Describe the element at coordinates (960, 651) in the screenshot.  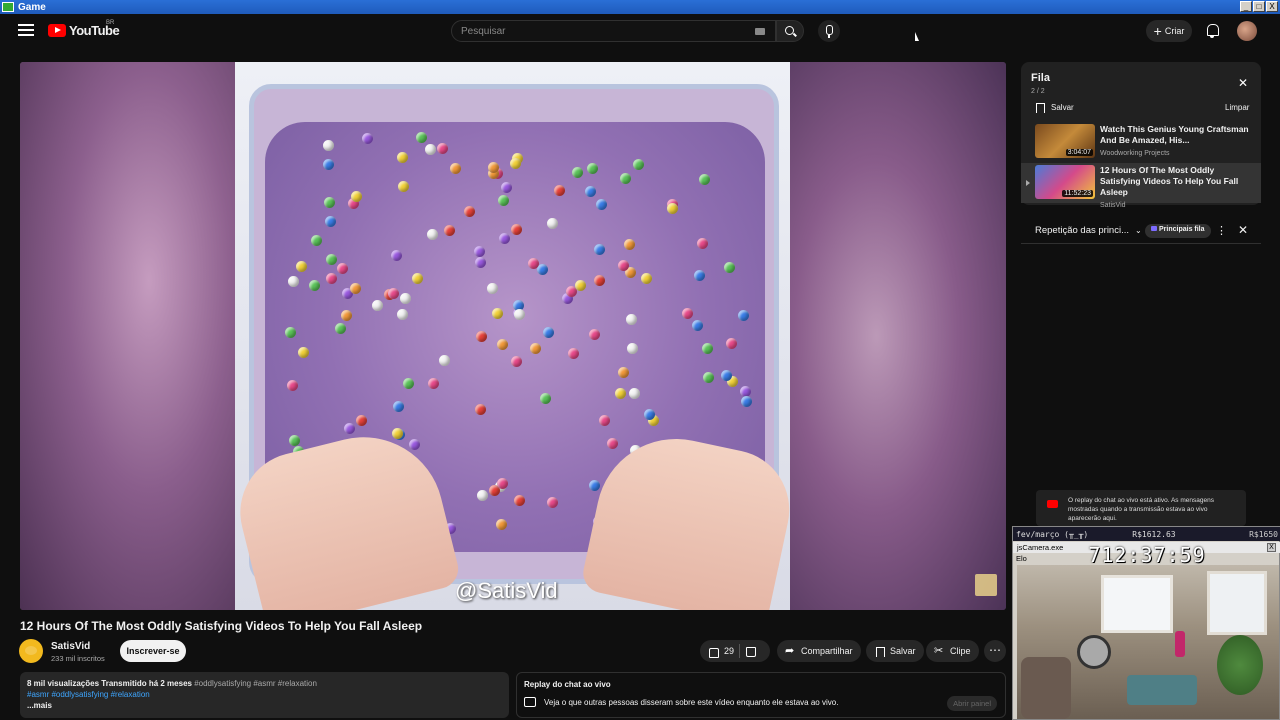
I see `clip-label: Clipe` at that location.